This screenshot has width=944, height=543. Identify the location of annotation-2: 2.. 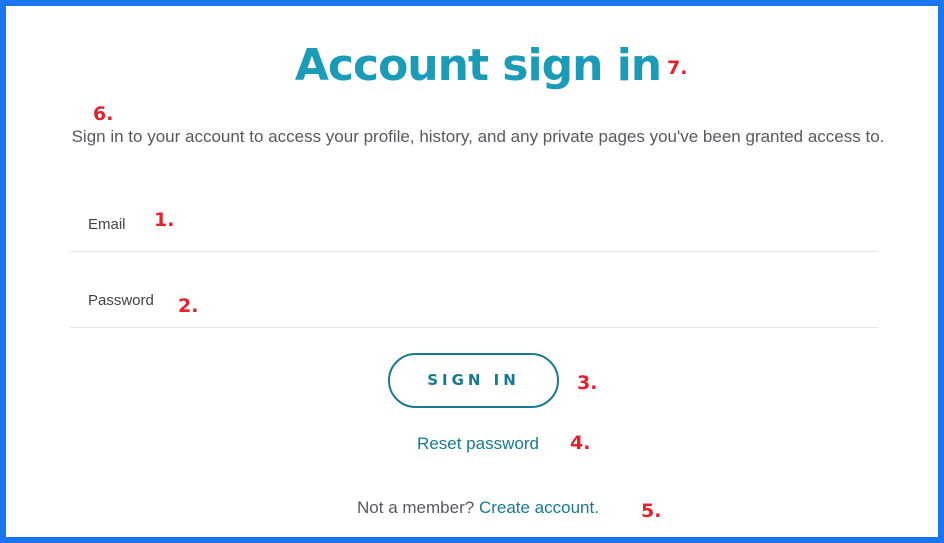
(188, 306).